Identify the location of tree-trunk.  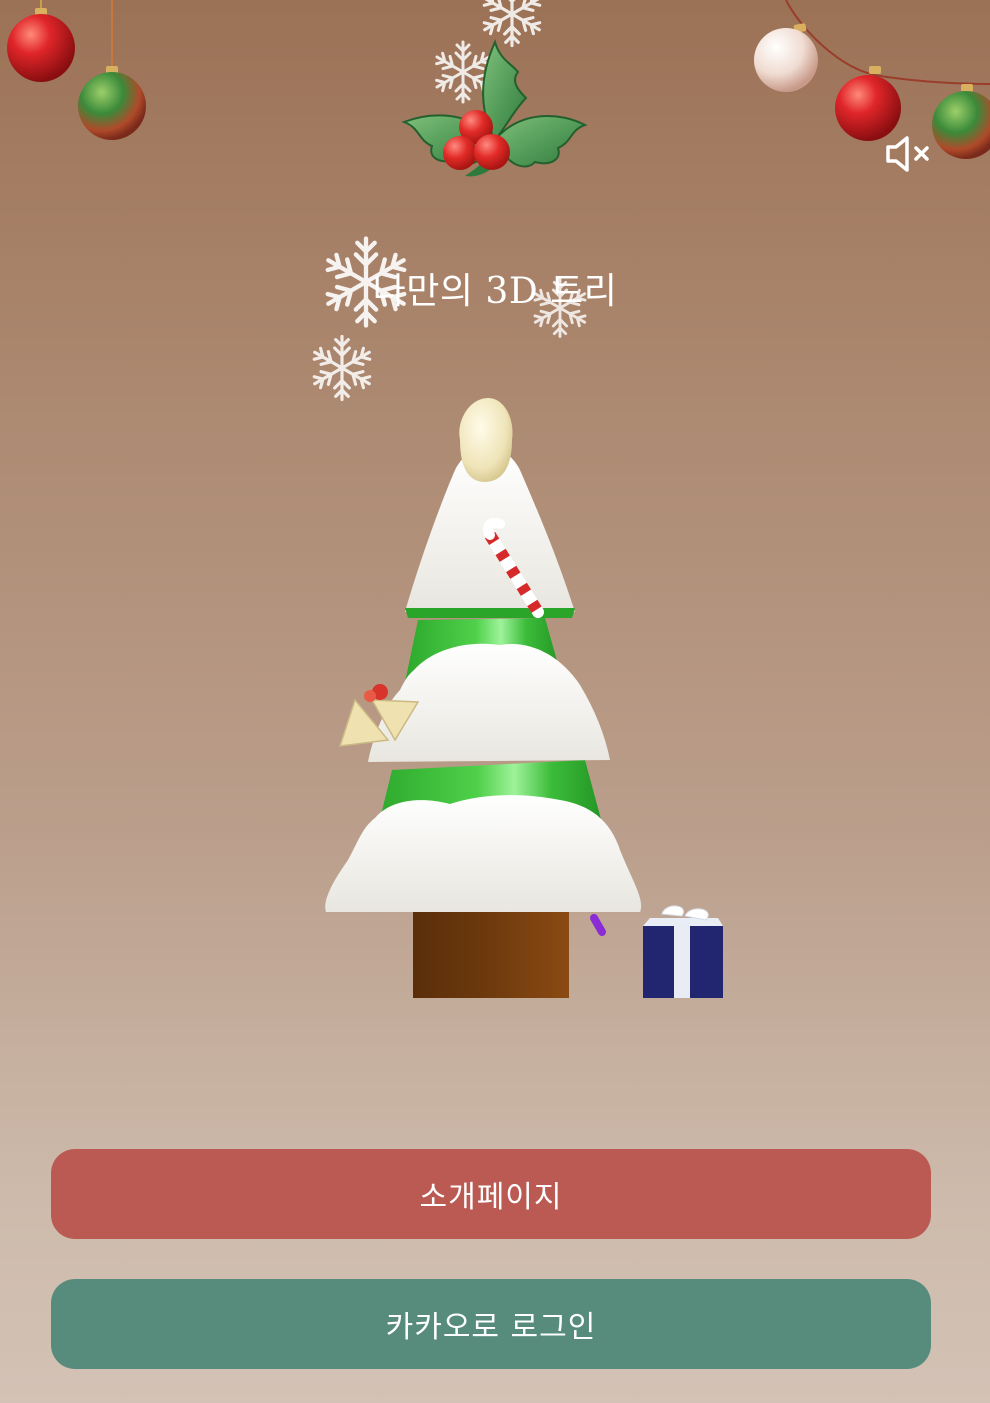
(491, 955).